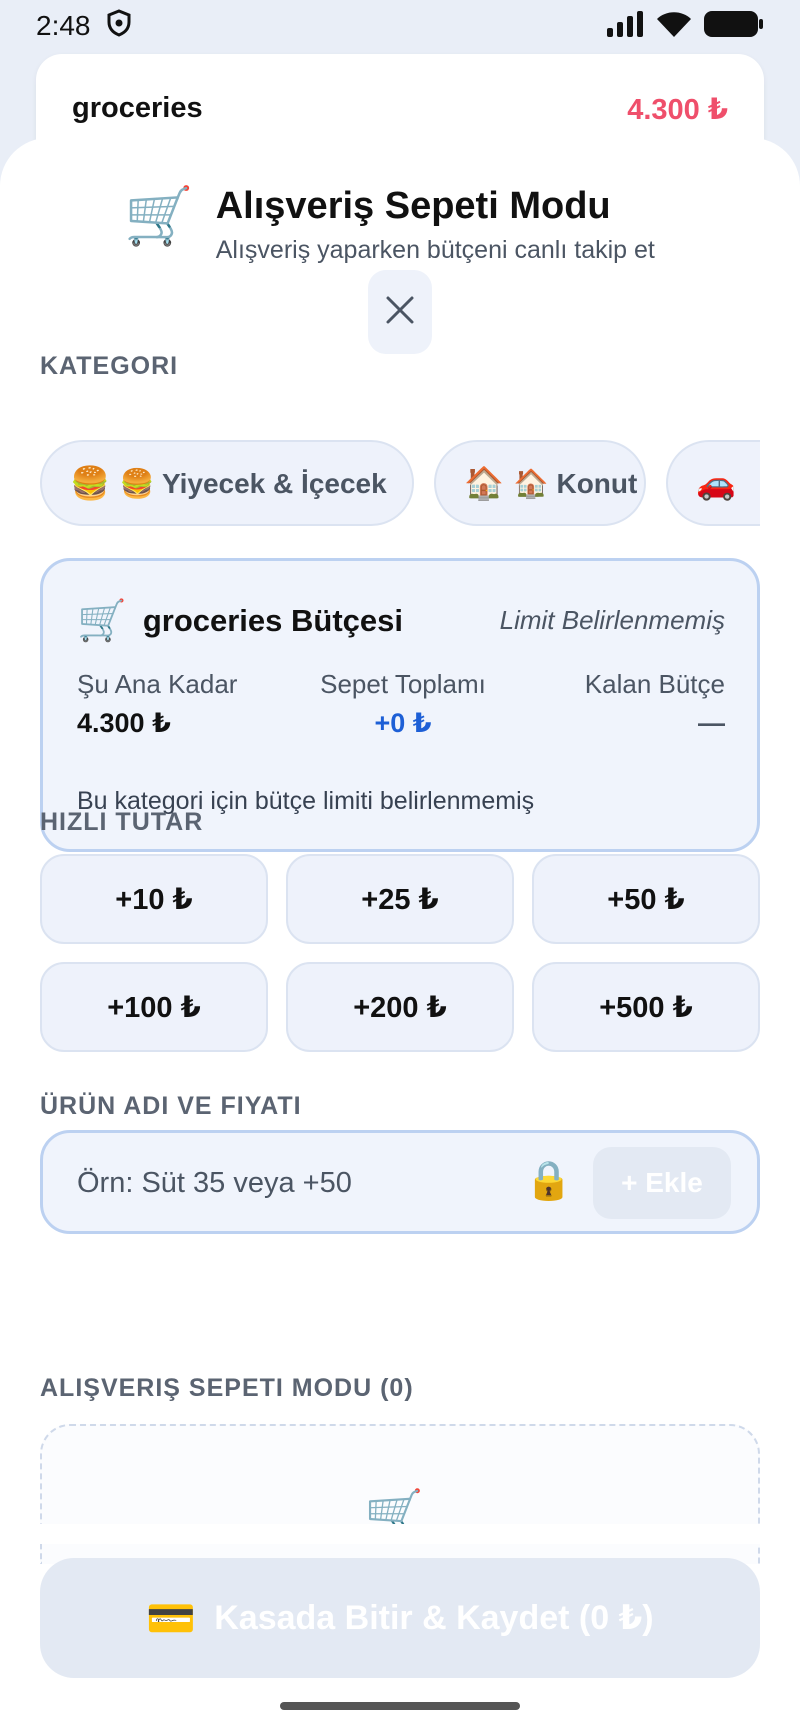  I want to click on product-input, so click(277, 1183).